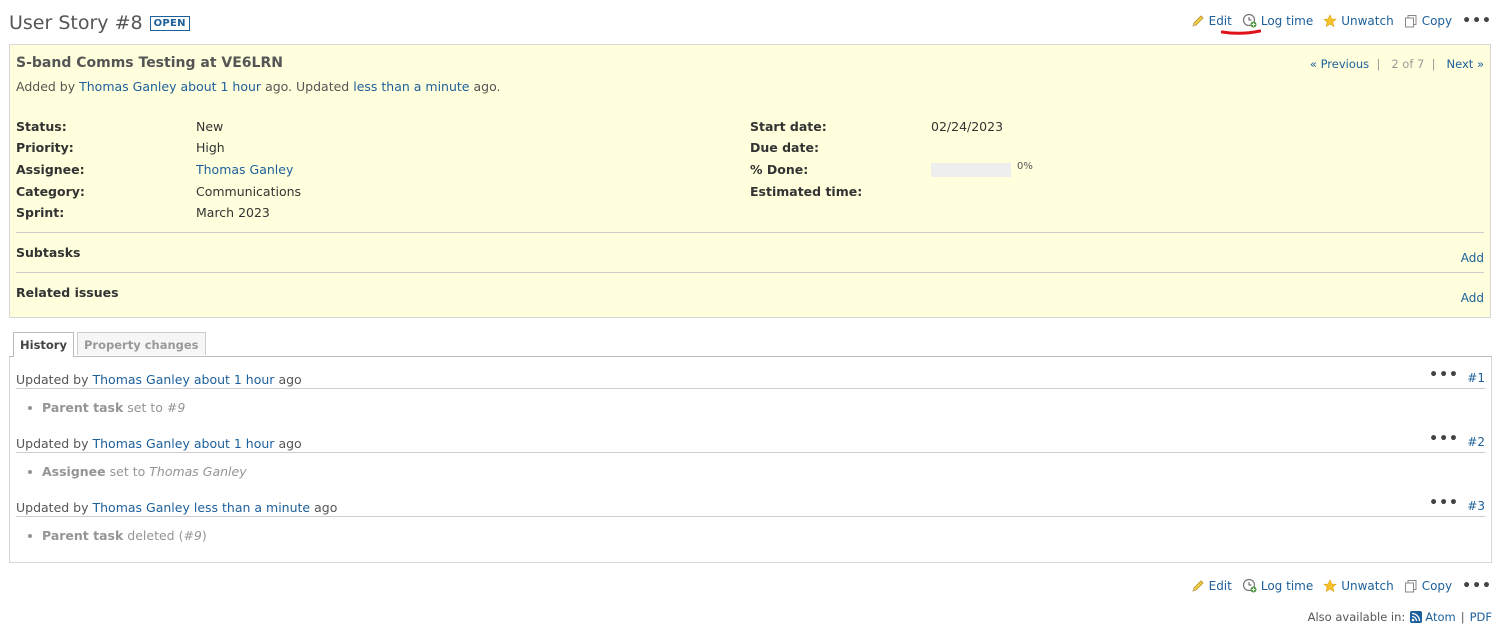 The height and width of the screenshot is (636, 1503). Describe the element at coordinates (1241, 32) in the screenshot. I see `annotation-underline` at that location.